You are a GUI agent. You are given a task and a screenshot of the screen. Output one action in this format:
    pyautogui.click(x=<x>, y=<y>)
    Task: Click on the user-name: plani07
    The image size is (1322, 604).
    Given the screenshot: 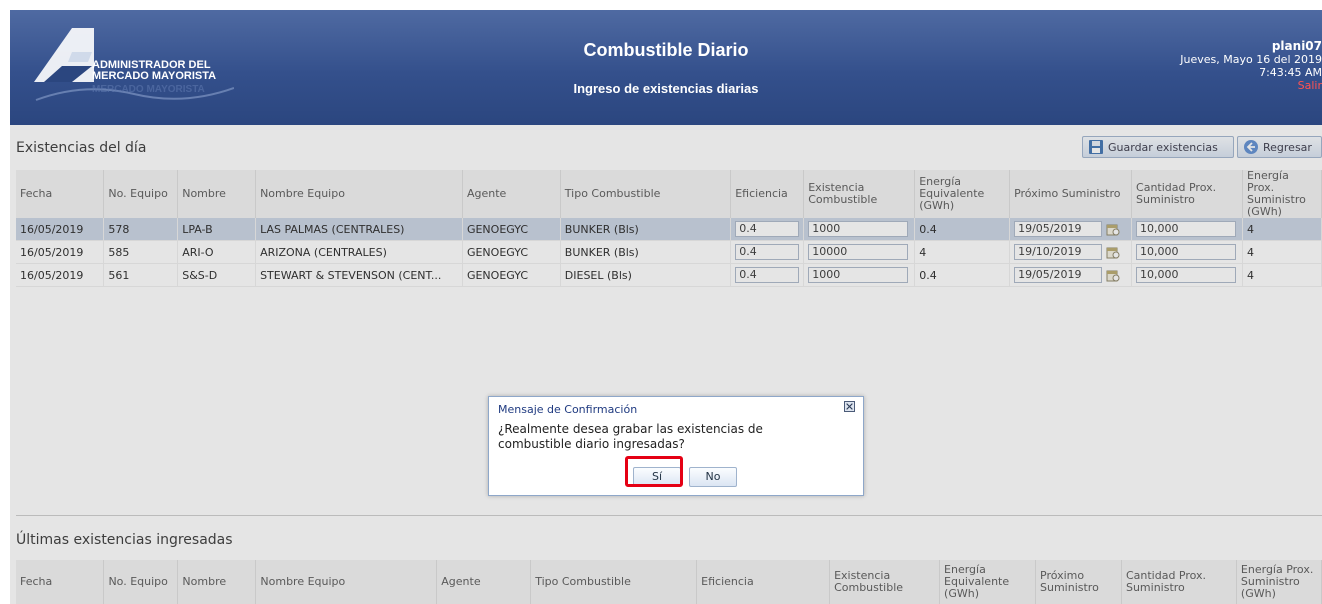 What is the action you would take?
    pyautogui.click(x=1296, y=46)
    